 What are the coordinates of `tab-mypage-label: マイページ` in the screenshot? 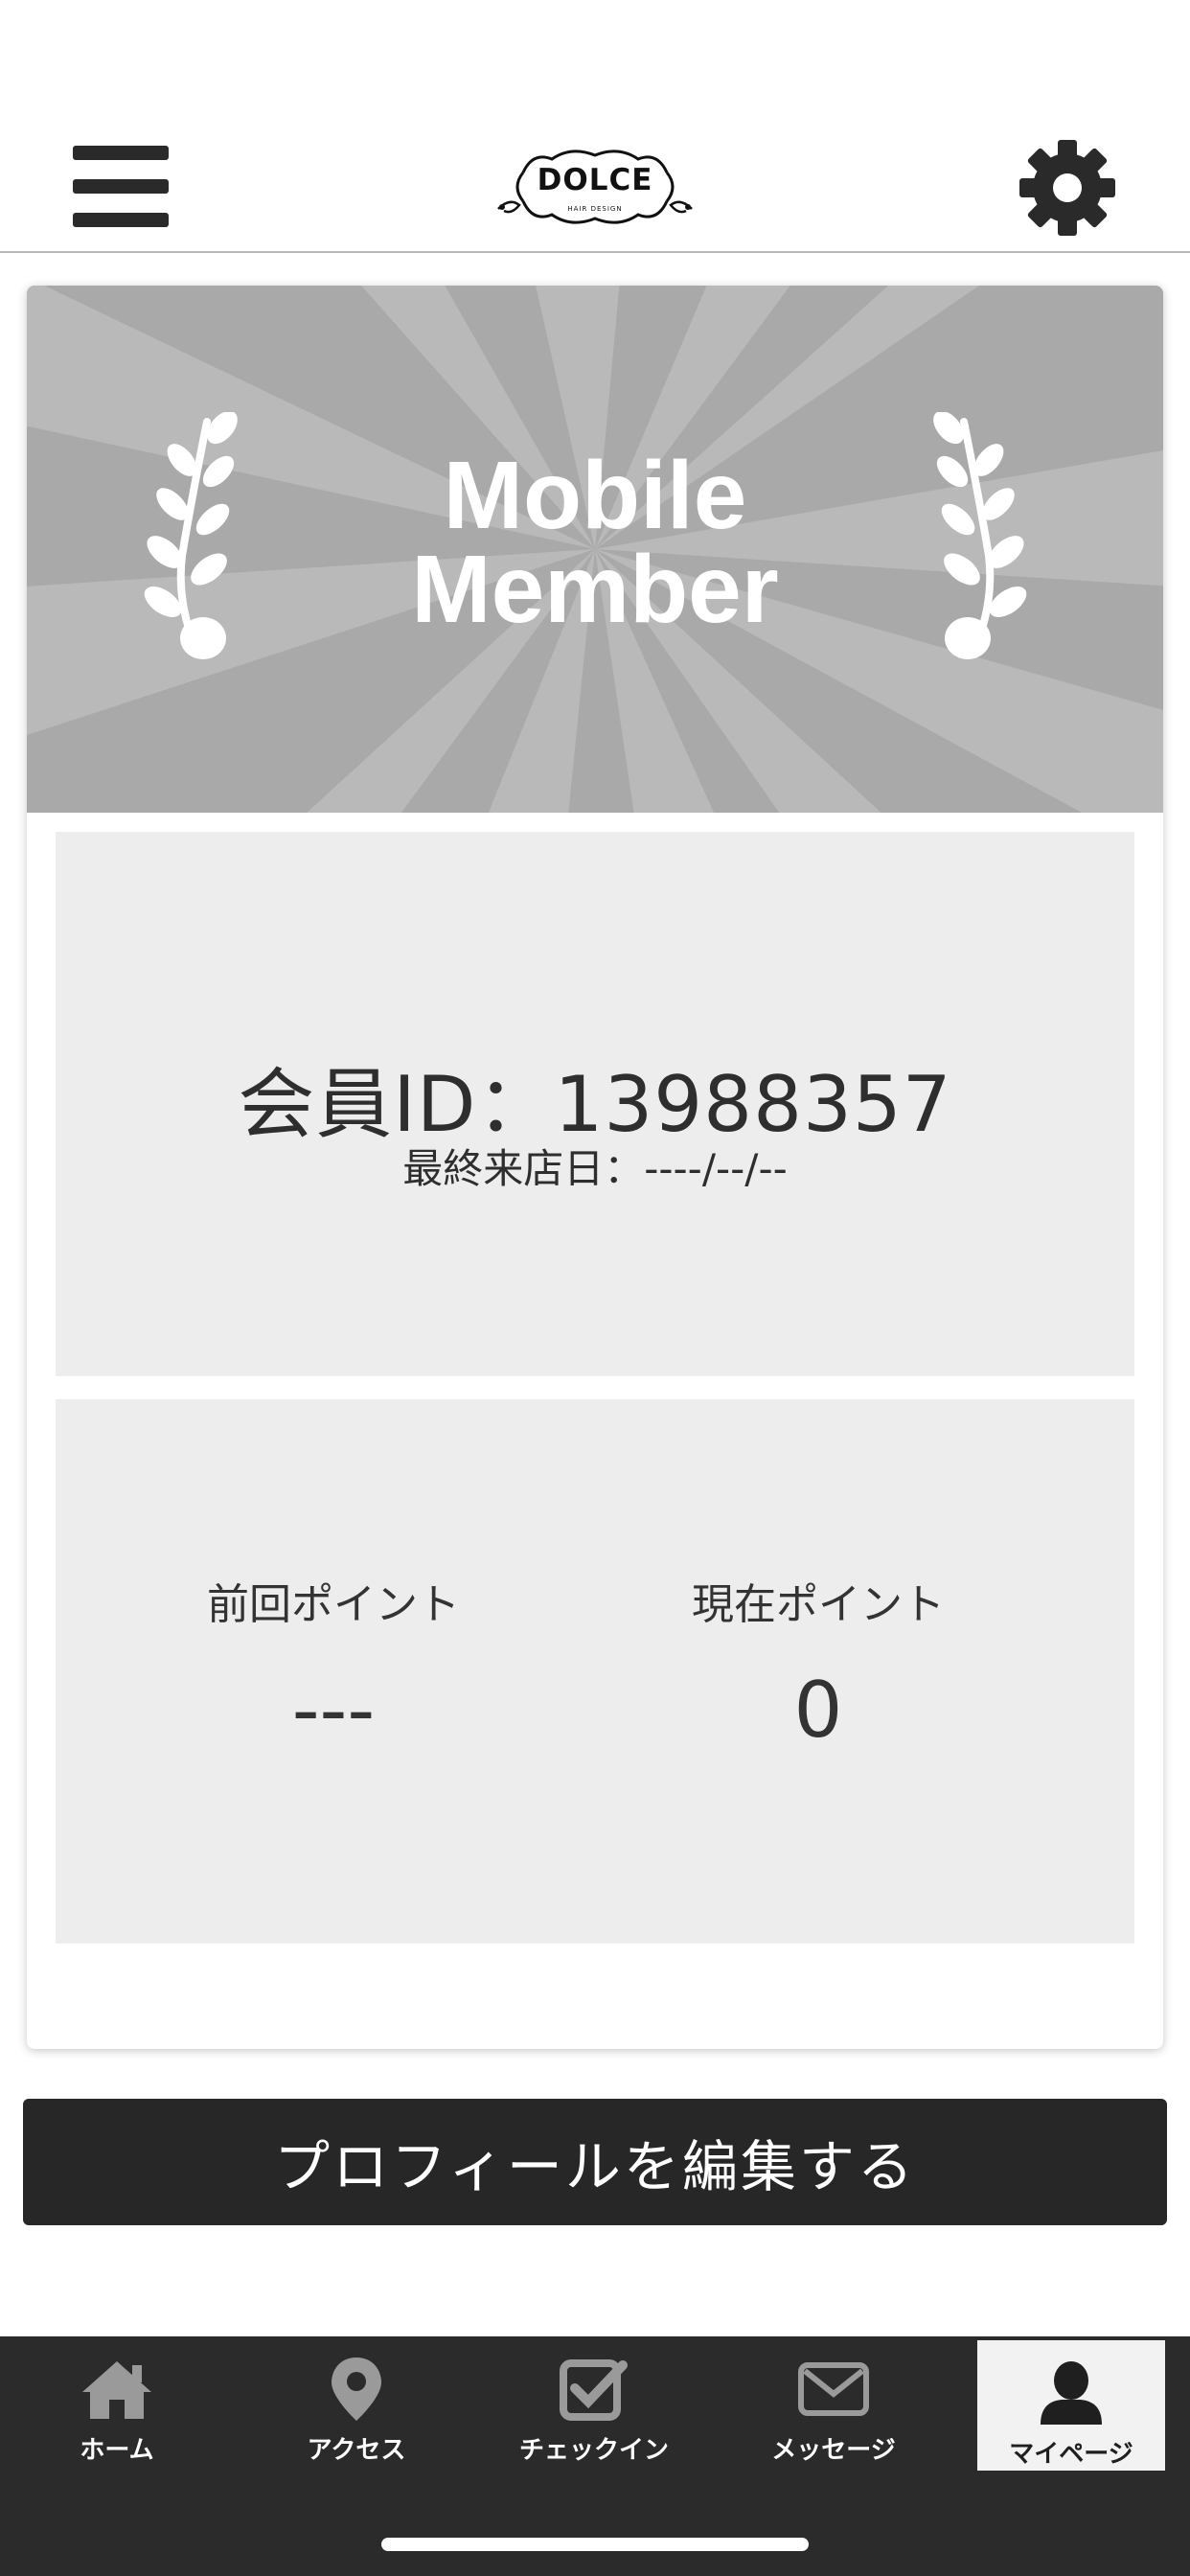 It's located at (1071, 2454).